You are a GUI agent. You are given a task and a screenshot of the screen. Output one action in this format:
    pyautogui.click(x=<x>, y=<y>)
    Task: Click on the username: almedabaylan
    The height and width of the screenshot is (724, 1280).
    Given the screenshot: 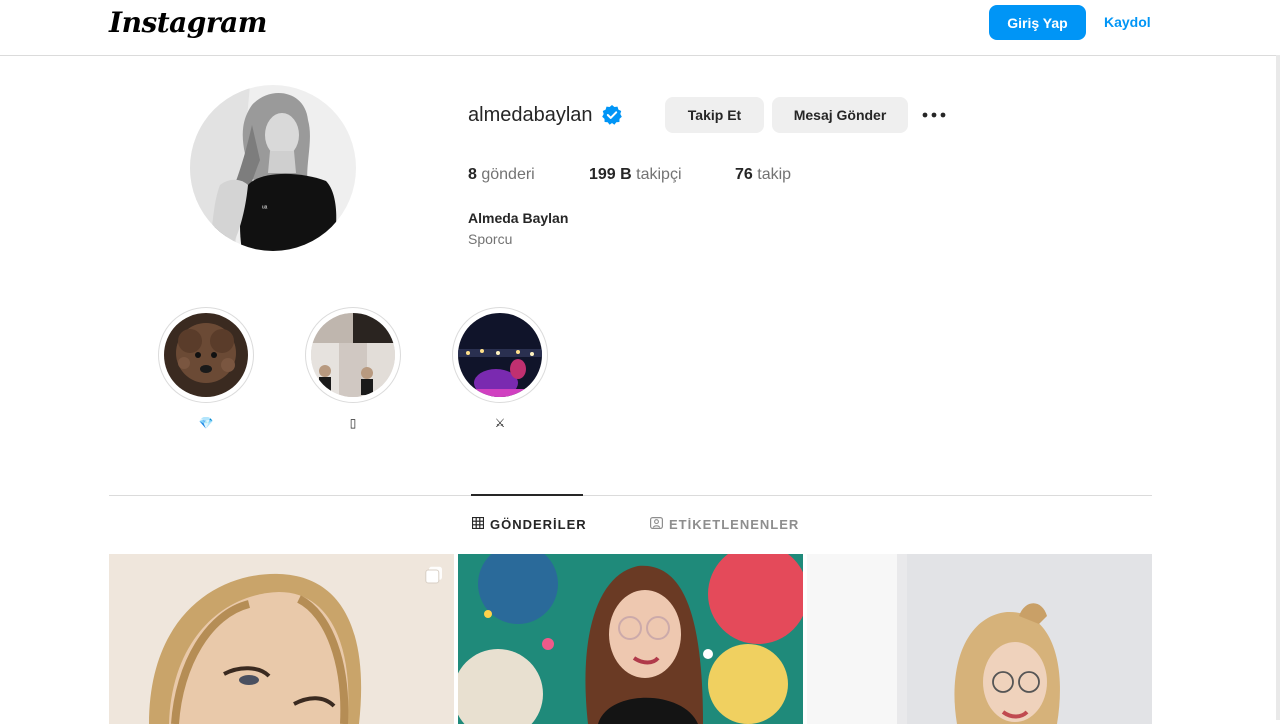 What is the action you would take?
    pyautogui.click(x=530, y=114)
    